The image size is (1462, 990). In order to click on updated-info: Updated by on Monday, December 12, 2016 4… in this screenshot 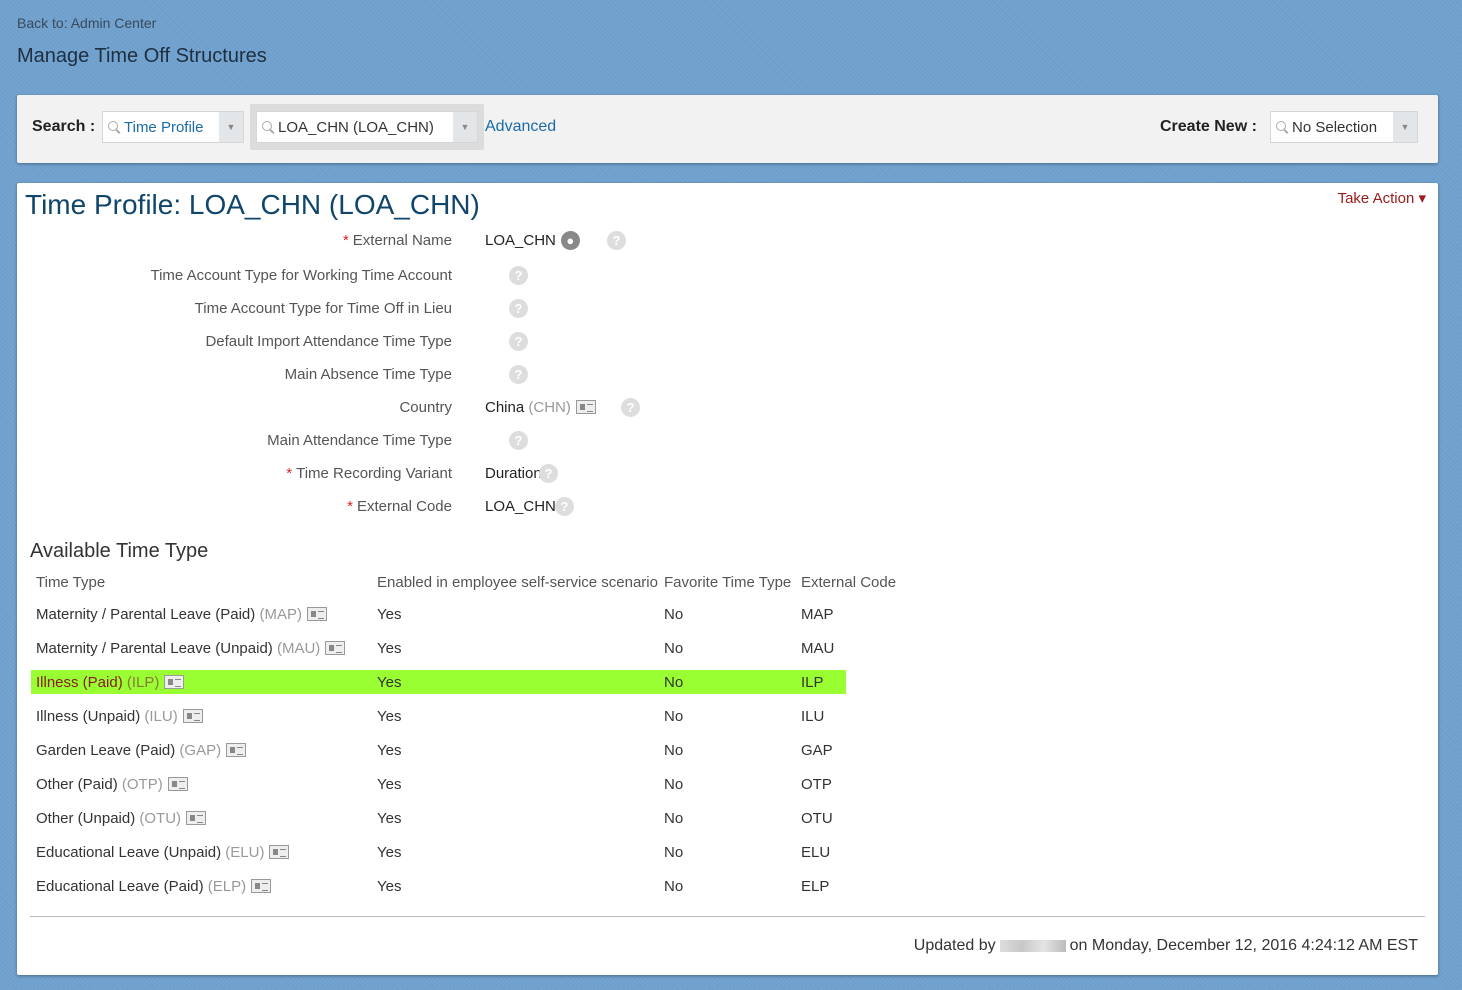, I will do `click(1165, 945)`.